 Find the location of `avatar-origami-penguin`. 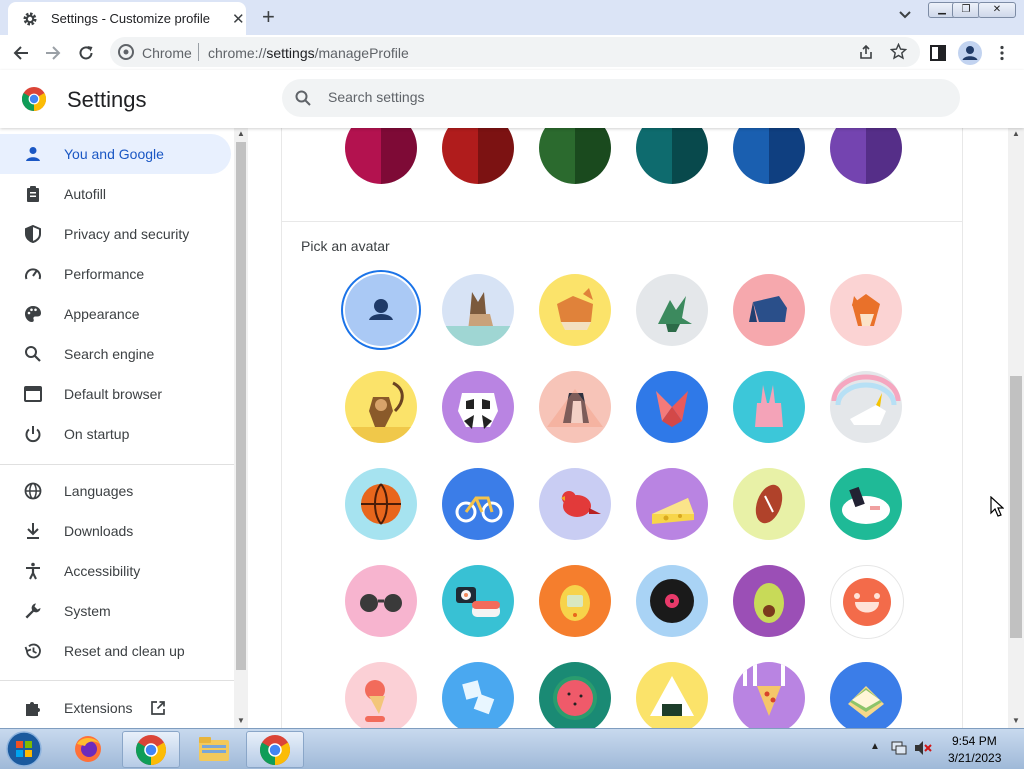

avatar-origami-penguin is located at coordinates (575, 407).